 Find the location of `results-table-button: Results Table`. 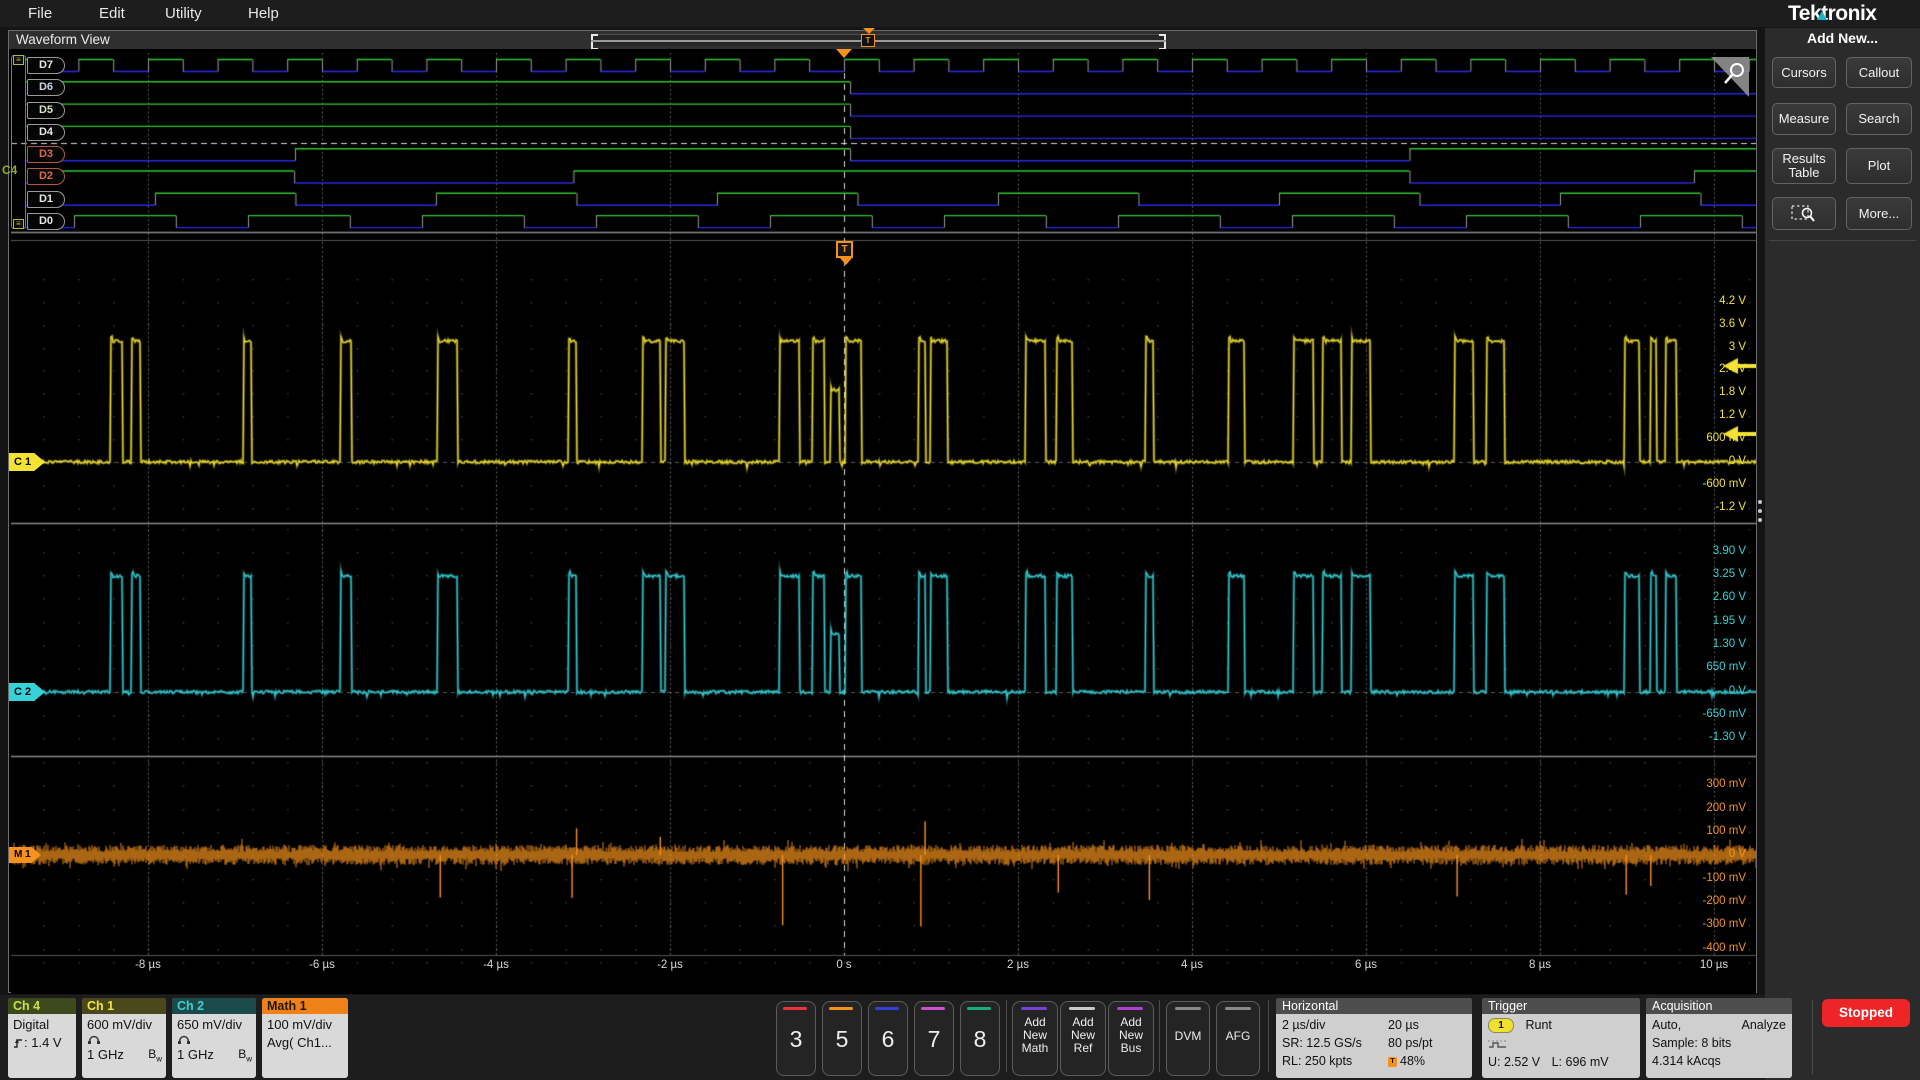

results-table-button: Results Table is located at coordinates (1804, 166).